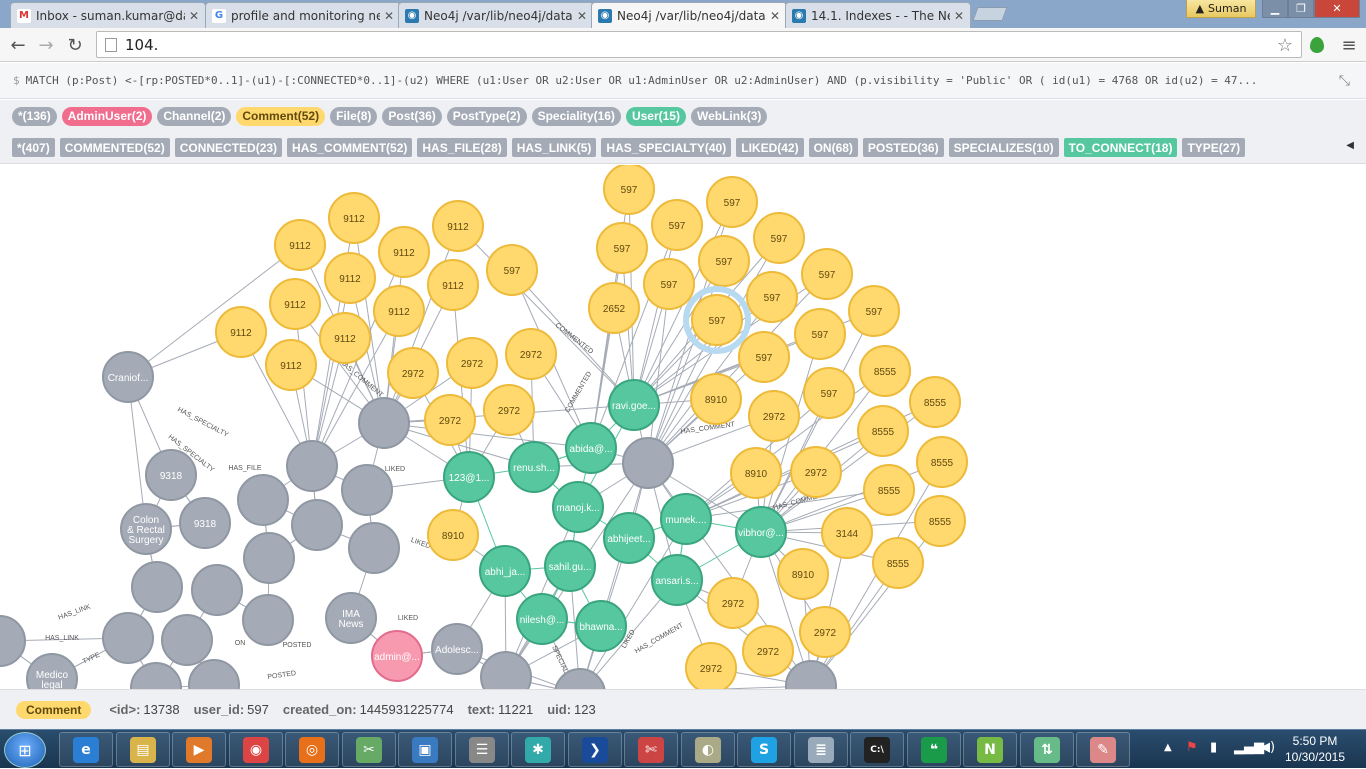  I want to click on reload-icon: ↻, so click(75, 45).